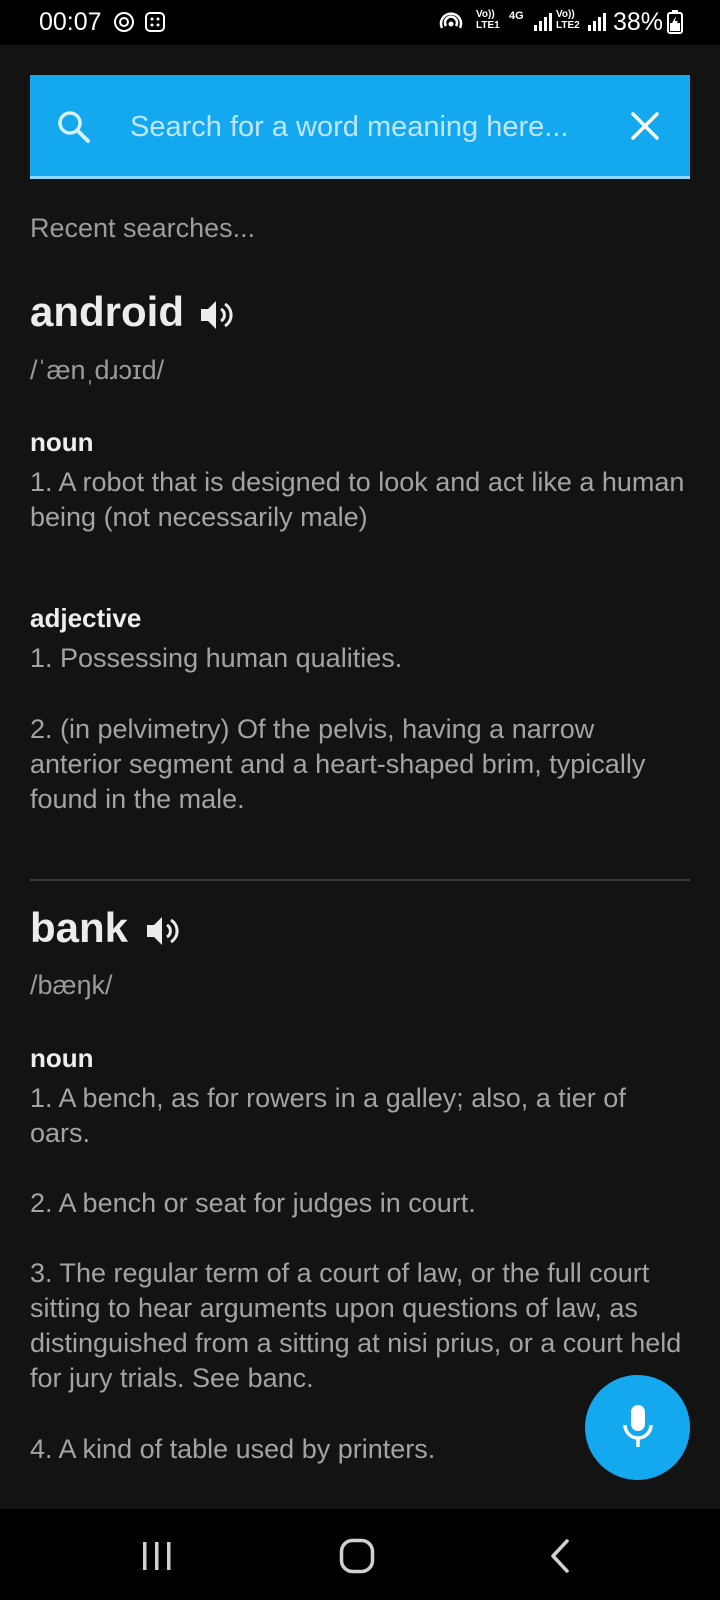  Describe the element at coordinates (451, 20) in the screenshot. I see `hotspot-icon` at that location.